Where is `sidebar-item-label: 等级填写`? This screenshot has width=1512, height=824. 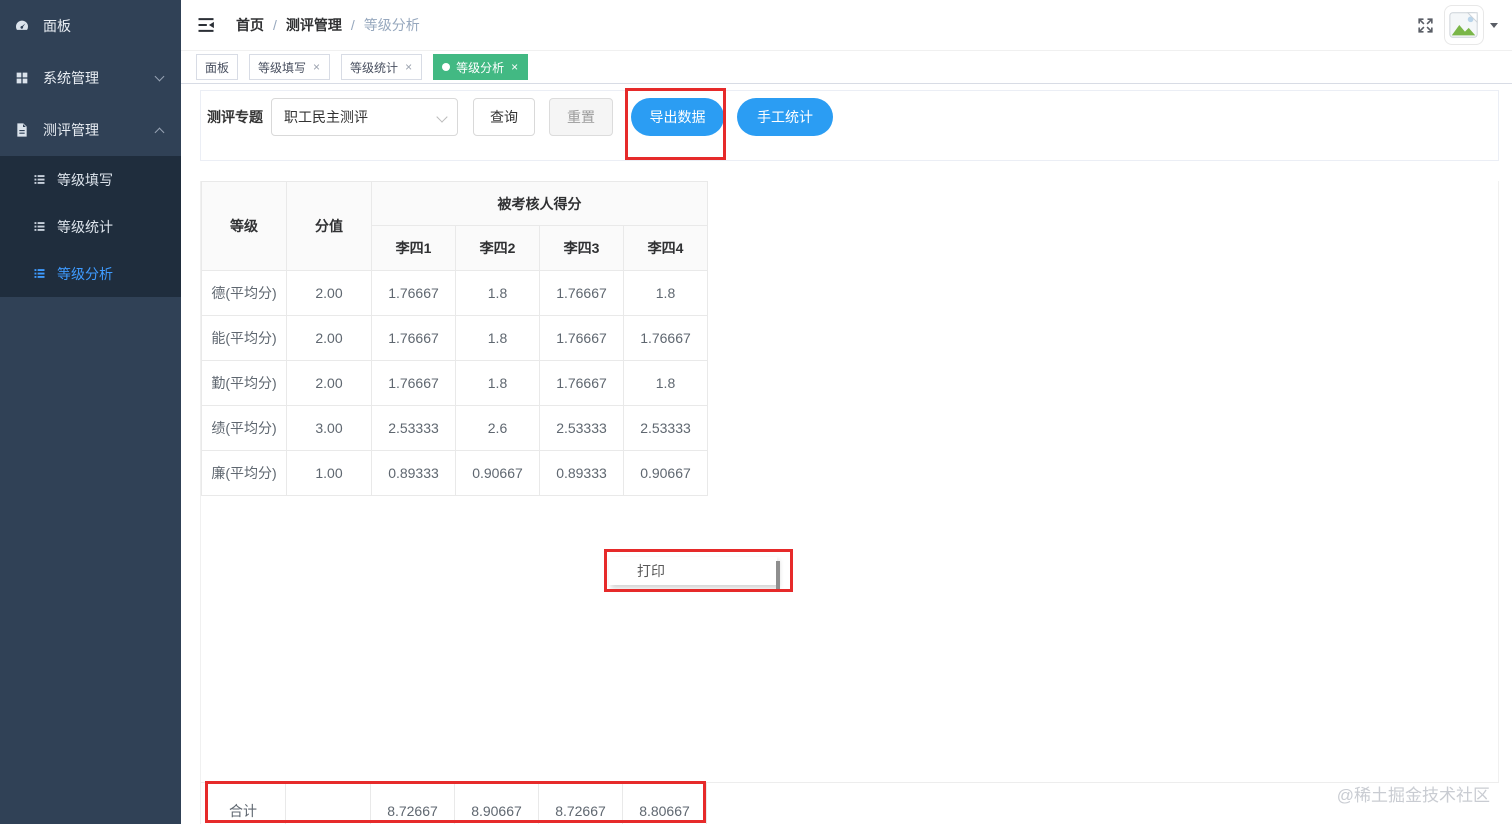
sidebar-item-label: 等级填写 is located at coordinates (85, 179).